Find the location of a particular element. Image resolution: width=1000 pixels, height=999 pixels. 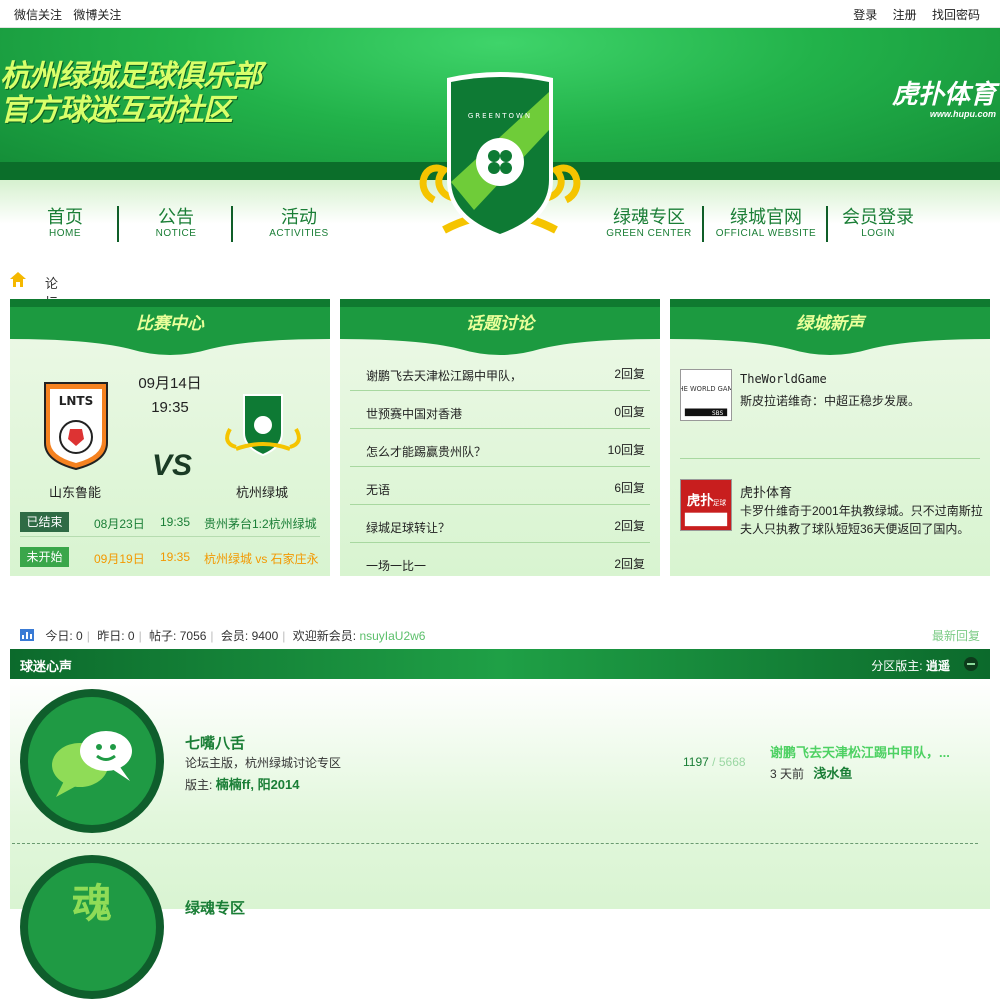

topic-item: 无语 6回复 is located at coordinates (500, 486).